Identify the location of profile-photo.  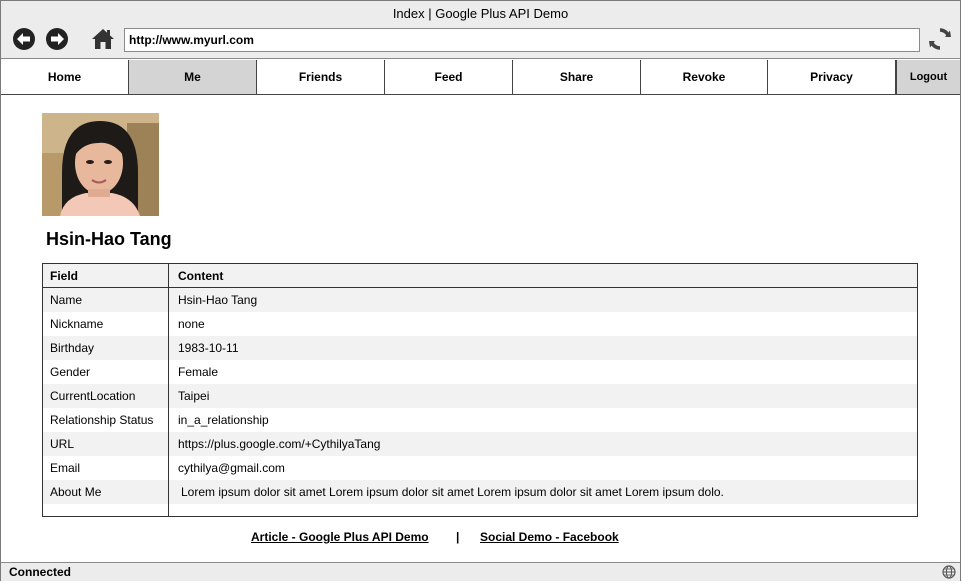
(100, 164).